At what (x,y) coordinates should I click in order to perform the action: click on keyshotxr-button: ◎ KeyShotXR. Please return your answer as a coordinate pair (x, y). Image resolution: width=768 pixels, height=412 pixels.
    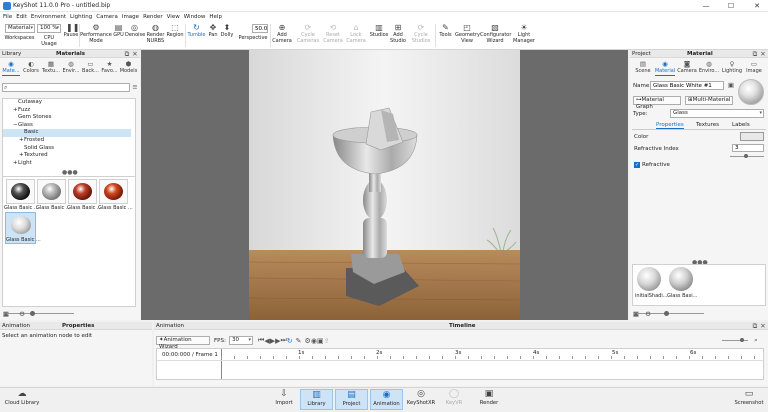
    Looking at the image, I should click on (421, 397).